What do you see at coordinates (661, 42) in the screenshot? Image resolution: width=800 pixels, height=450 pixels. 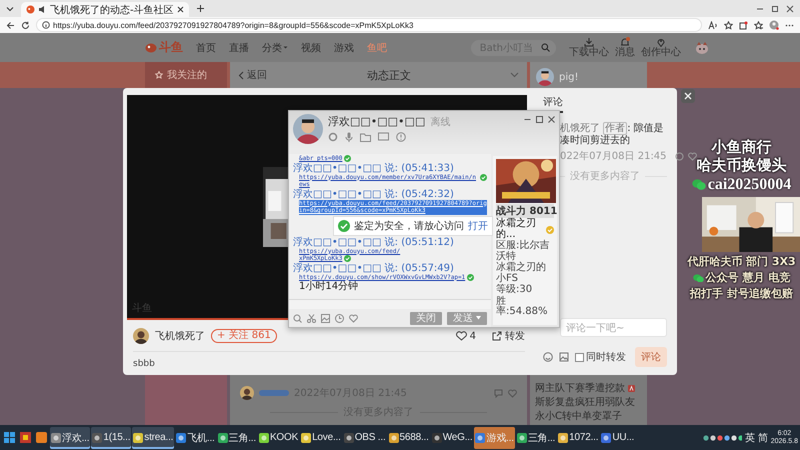 I see `location-pin-icon` at bounding box center [661, 42].